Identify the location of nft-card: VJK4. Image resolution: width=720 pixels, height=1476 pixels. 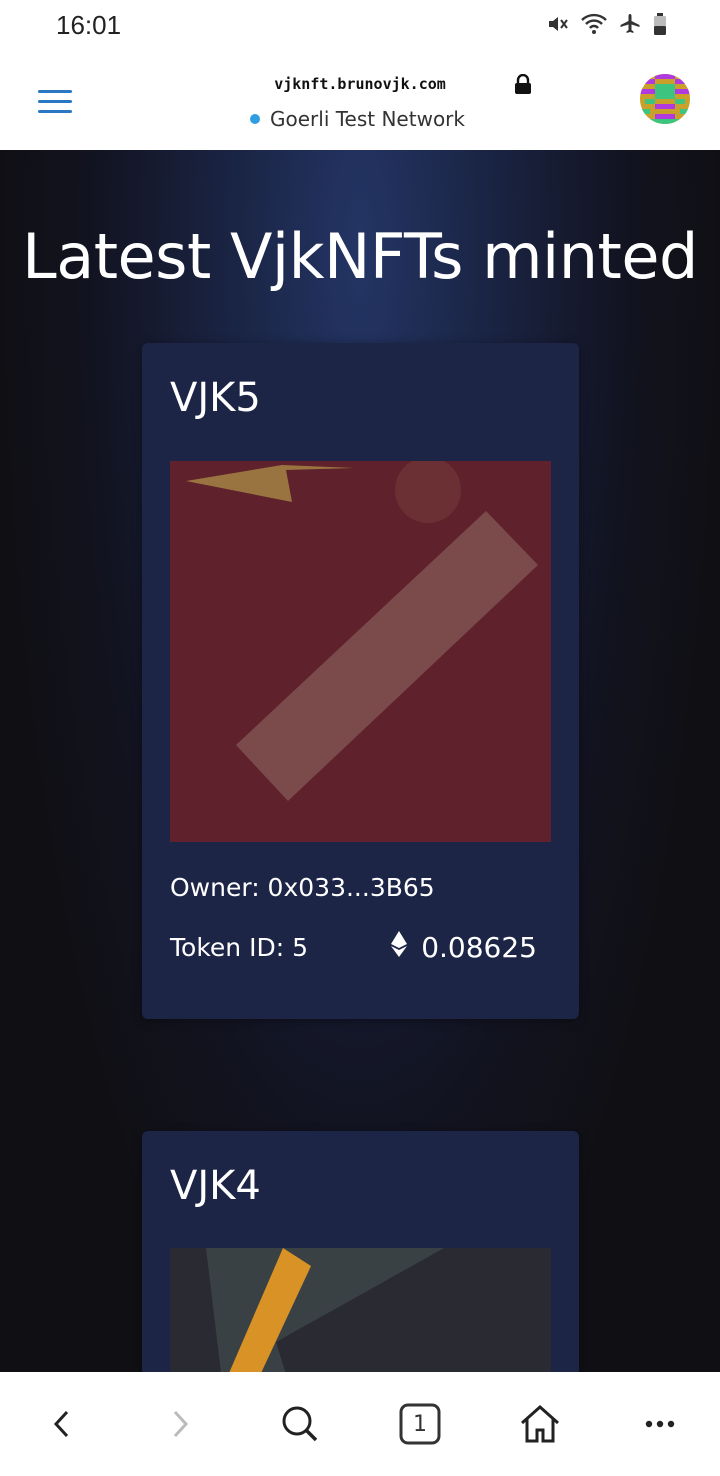
(360, 1251).